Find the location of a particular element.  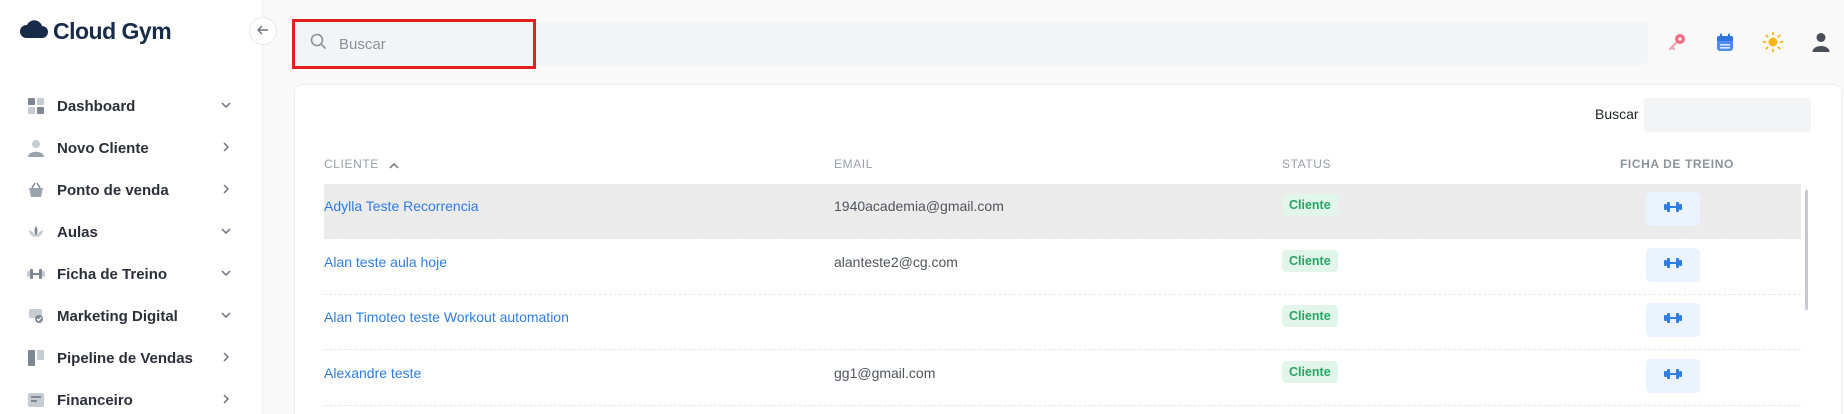

table-search-input is located at coordinates (1727, 115).